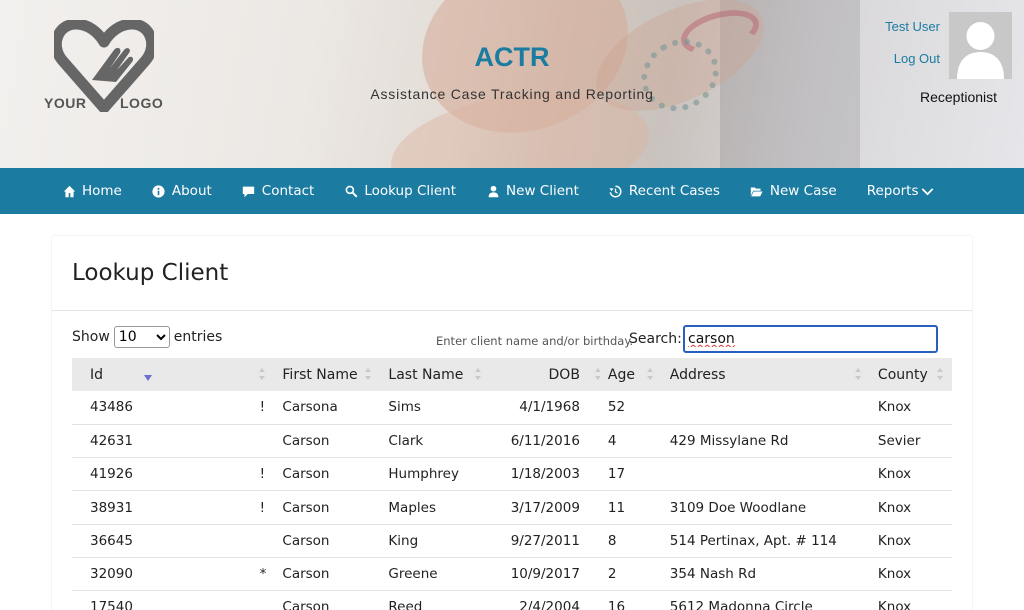 This screenshot has height=610, width=1024. I want to click on nav-item-recent-cases: Recent Cases, so click(664, 191).